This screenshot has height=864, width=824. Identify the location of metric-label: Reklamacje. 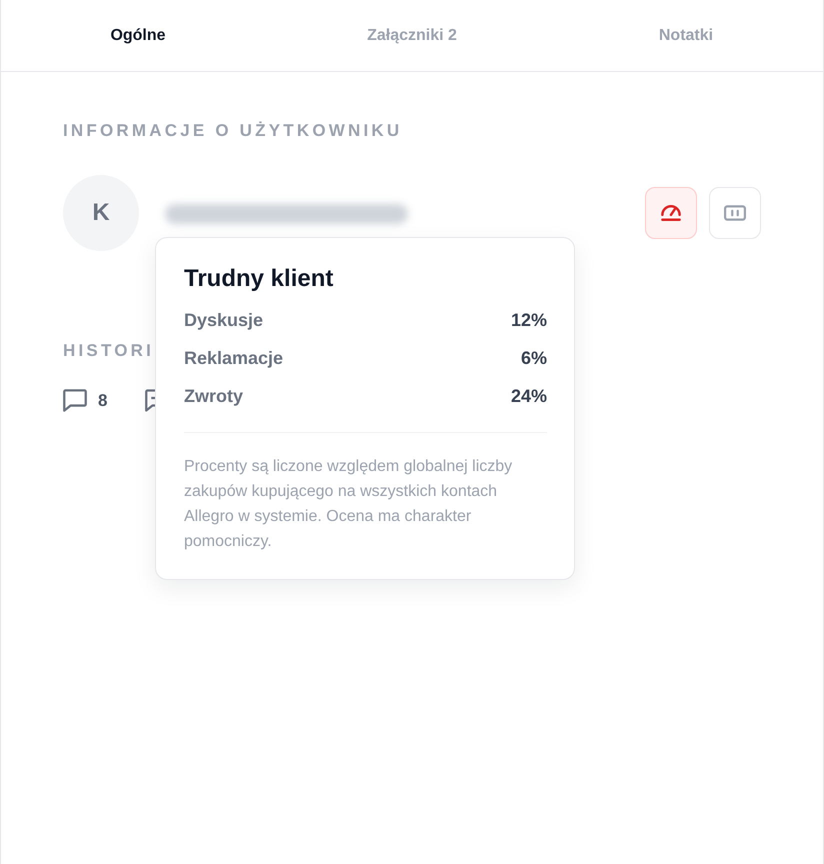
(234, 358).